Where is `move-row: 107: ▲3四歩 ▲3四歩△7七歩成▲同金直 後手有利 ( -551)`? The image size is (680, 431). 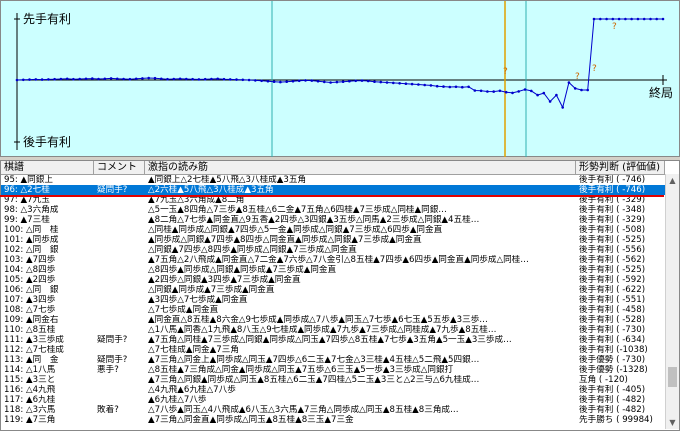 move-row: 107: ▲3四歩 ▲3四歩△7七歩成▲同金直 後手有利 ( -551) is located at coordinates (333, 300).